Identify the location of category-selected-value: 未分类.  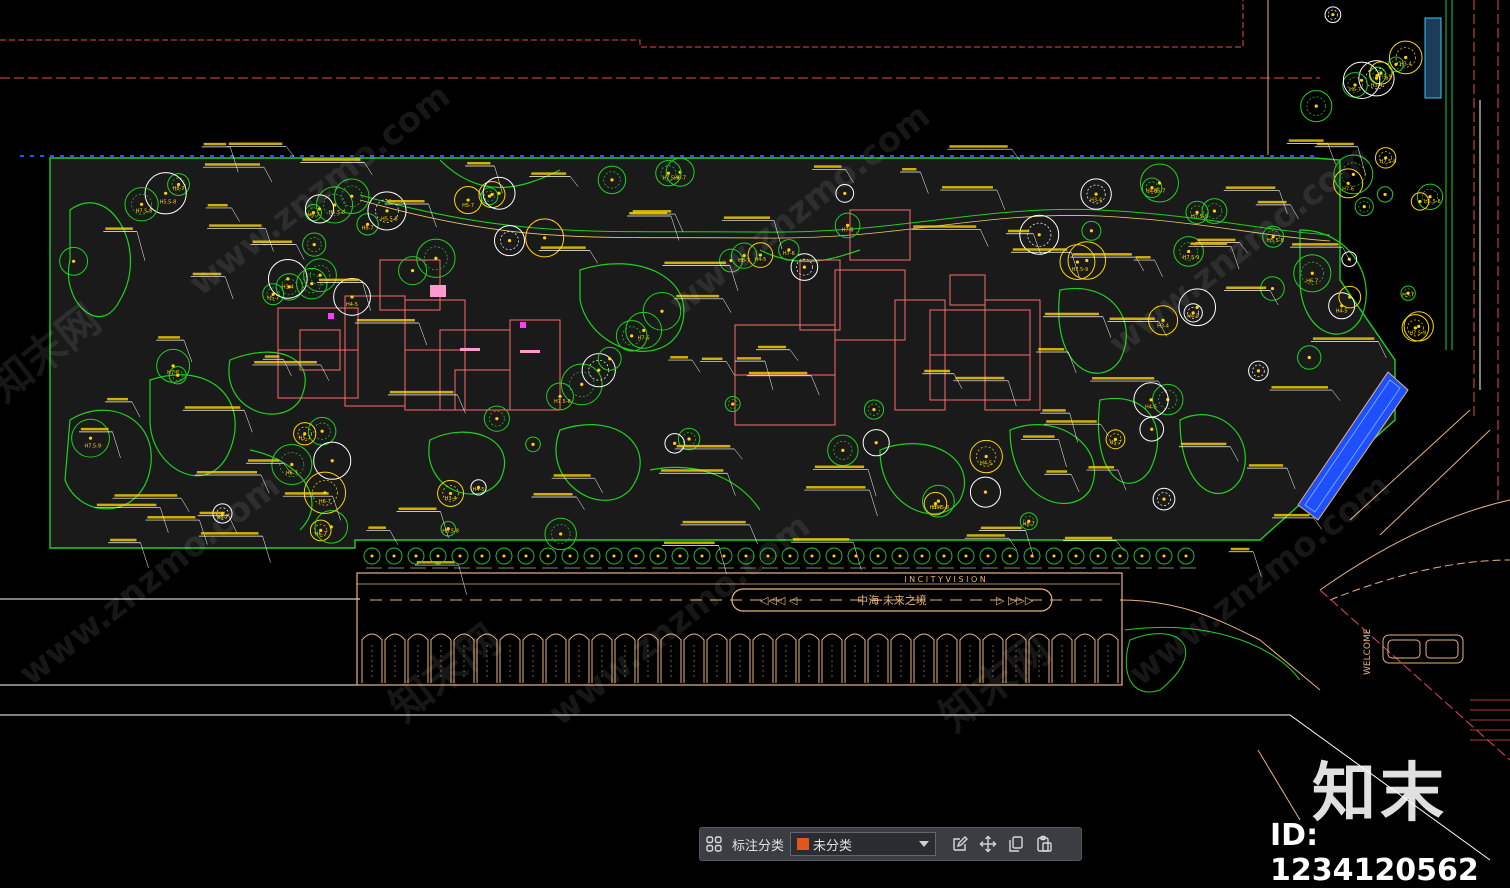
(833, 845).